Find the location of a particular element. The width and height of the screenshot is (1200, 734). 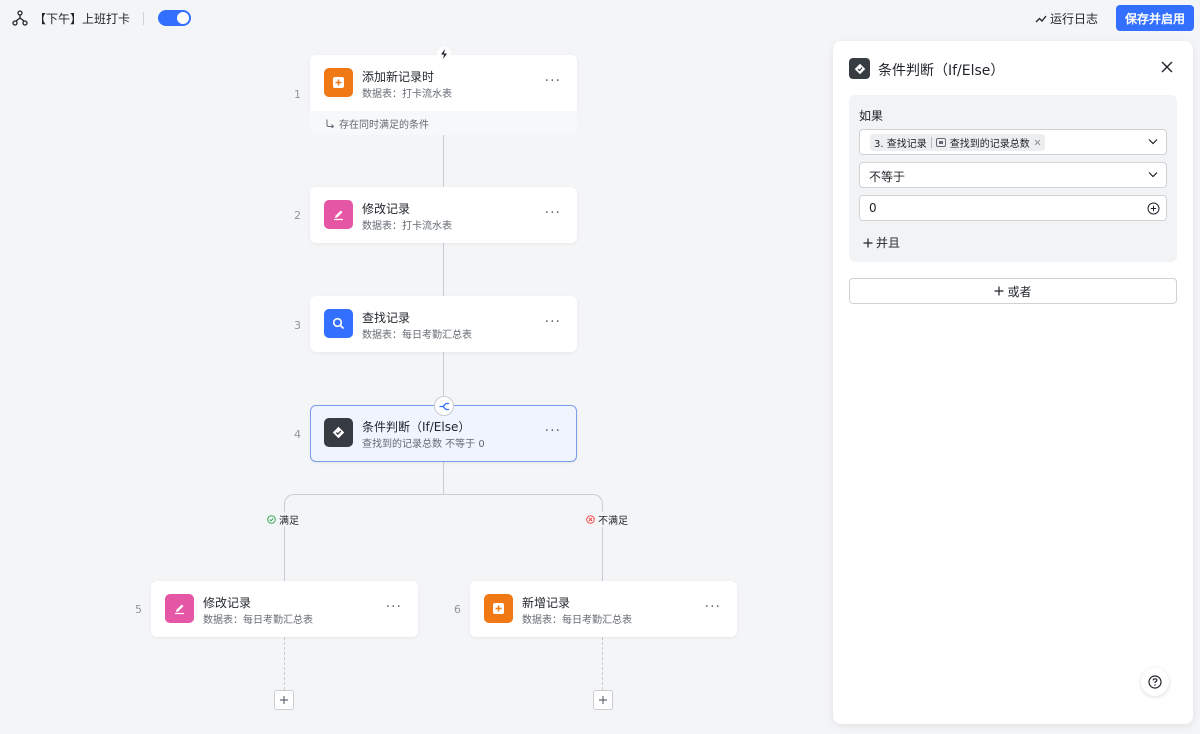

branch-split-icon is located at coordinates (444, 406).